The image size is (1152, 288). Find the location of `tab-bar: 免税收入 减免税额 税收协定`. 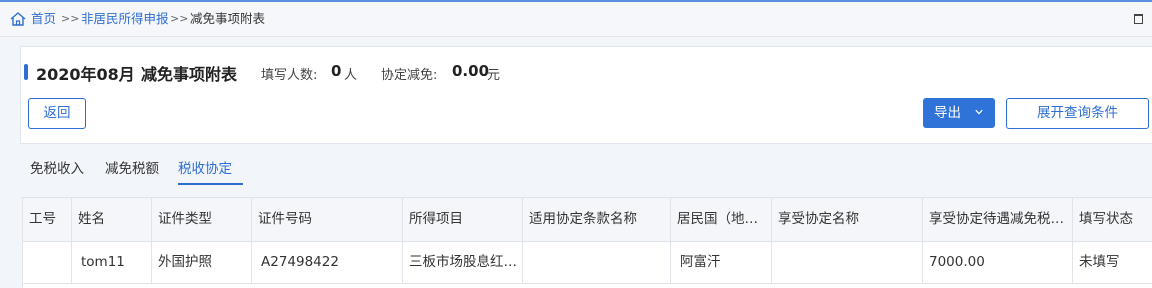

tab-bar: 免税收入 减免税额 税收协定 is located at coordinates (586, 170).